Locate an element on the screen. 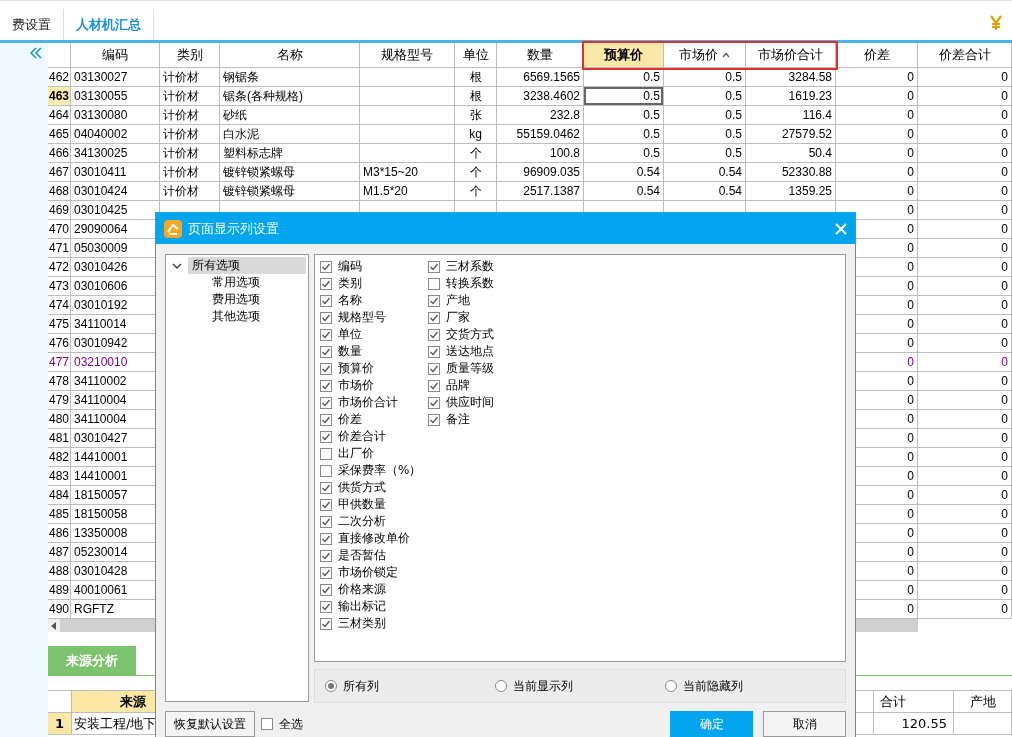 The width and height of the screenshot is (1012, 737). tree-item: 所有选项 is located at coordinates (247, 265).